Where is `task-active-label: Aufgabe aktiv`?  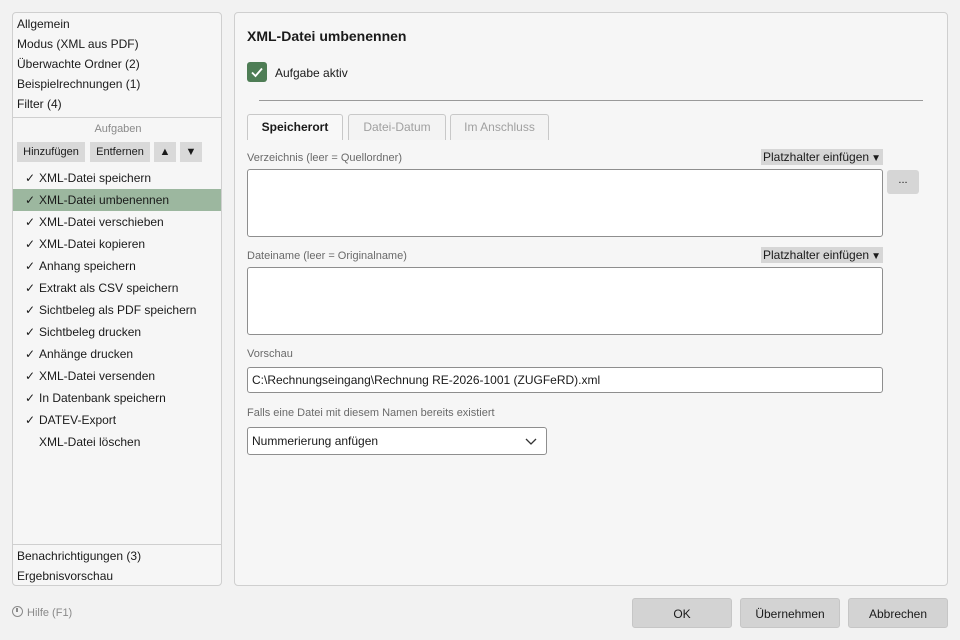
task-active-label: Aufgabe aktiv is located at coordinates (311, 73).